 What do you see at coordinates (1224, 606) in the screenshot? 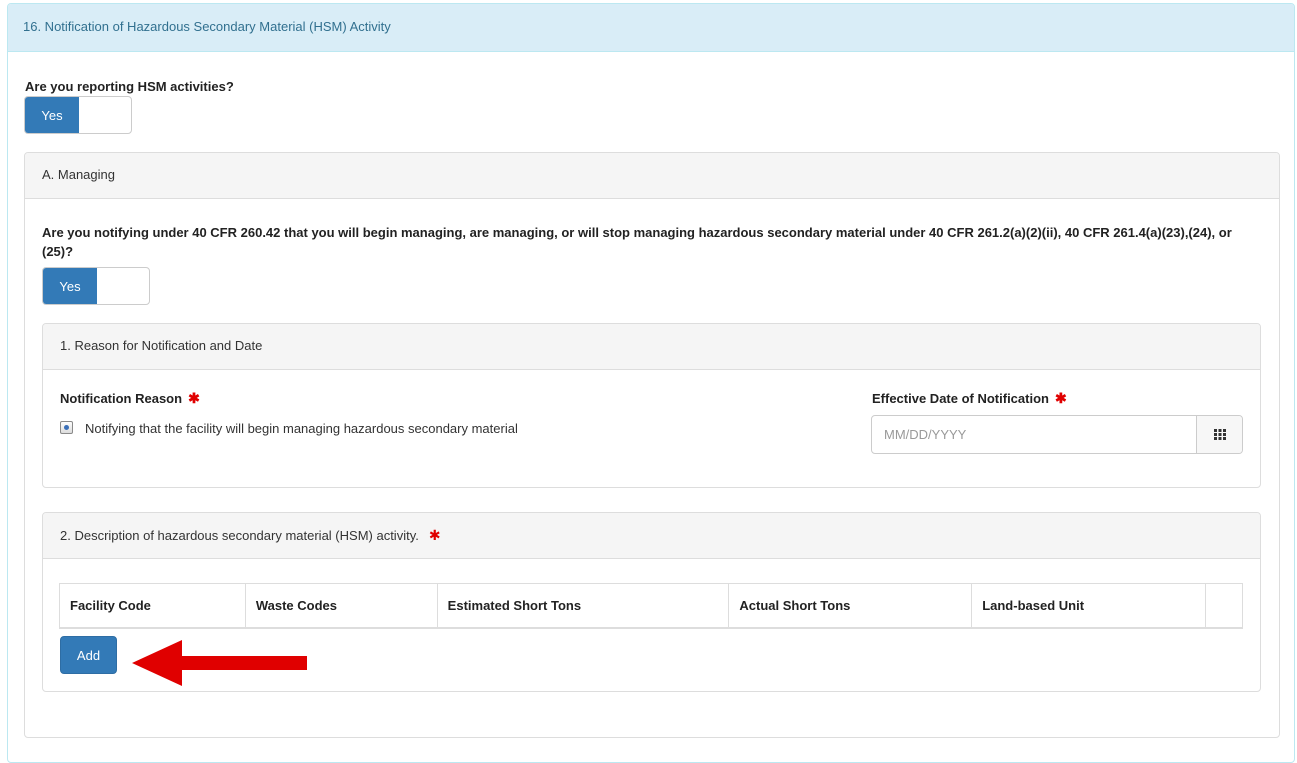
I see `column-header-actions` at bounding box center [1224, 606].